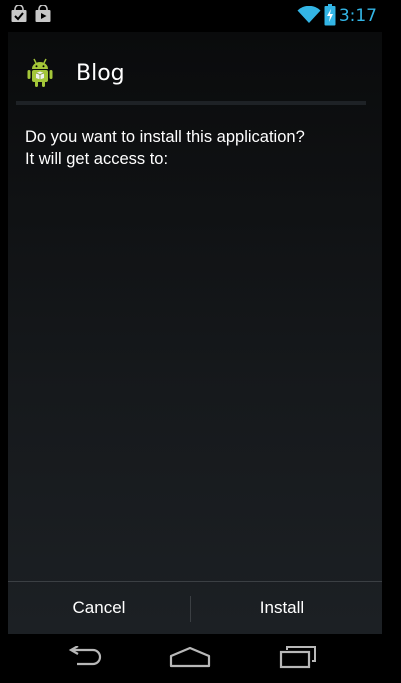 Image resolution: width=401 pixels, height=683 pixels. I want to click on header-divider, so click(191, 103).